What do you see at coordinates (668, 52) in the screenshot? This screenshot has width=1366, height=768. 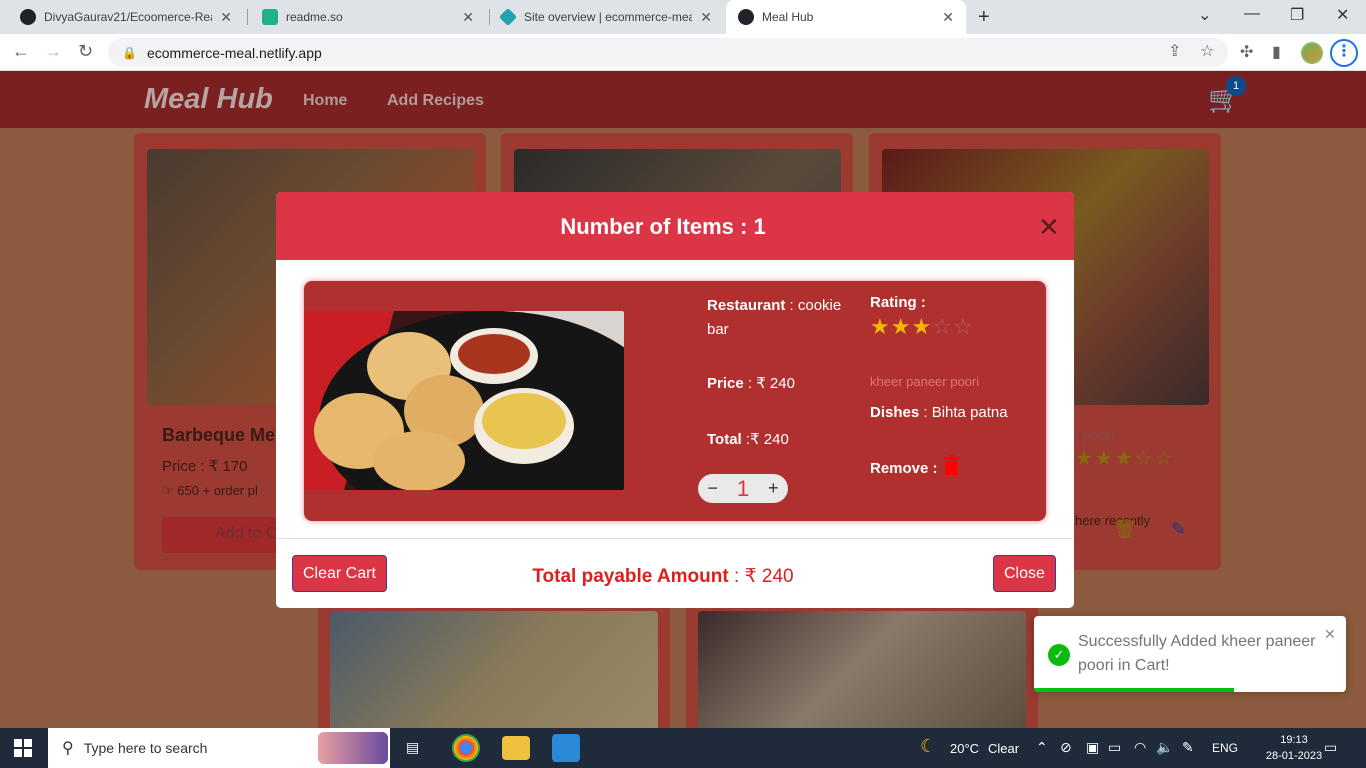 I see `url-input: 🔒 ecommerce-meal.netlify.app` at bounding box center [668, 52].